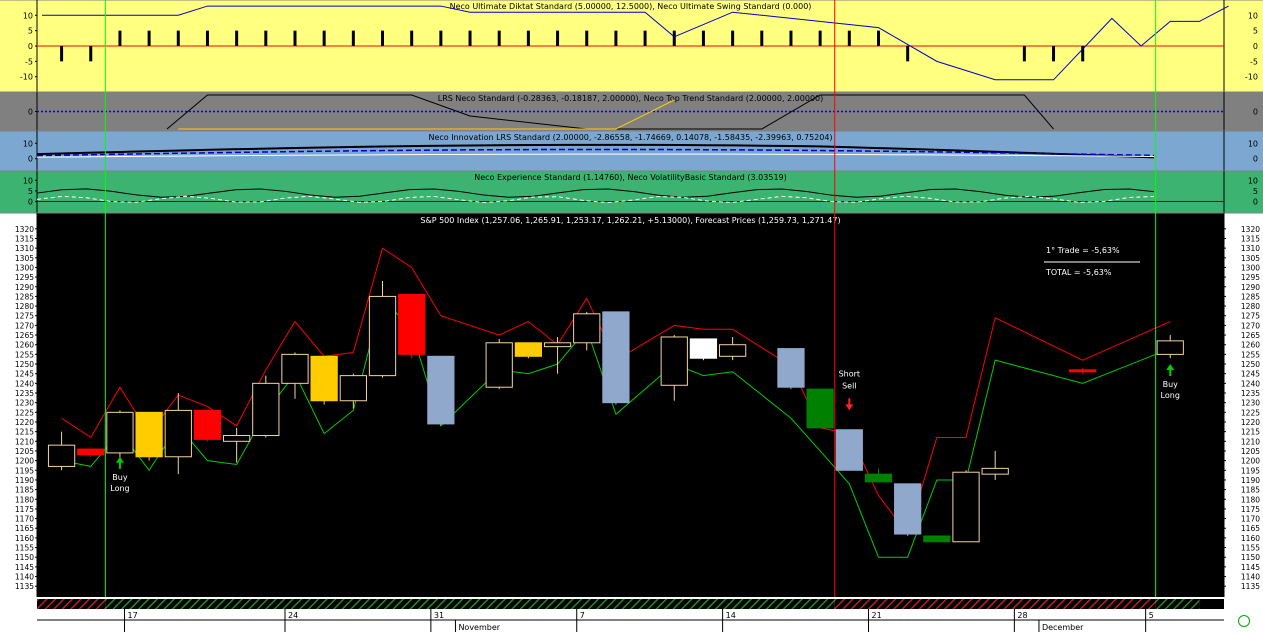 Image resolution: width=1263 pixels, height=636 pixels. I want to click on price-tick-left: 1150, so click(24, 557).